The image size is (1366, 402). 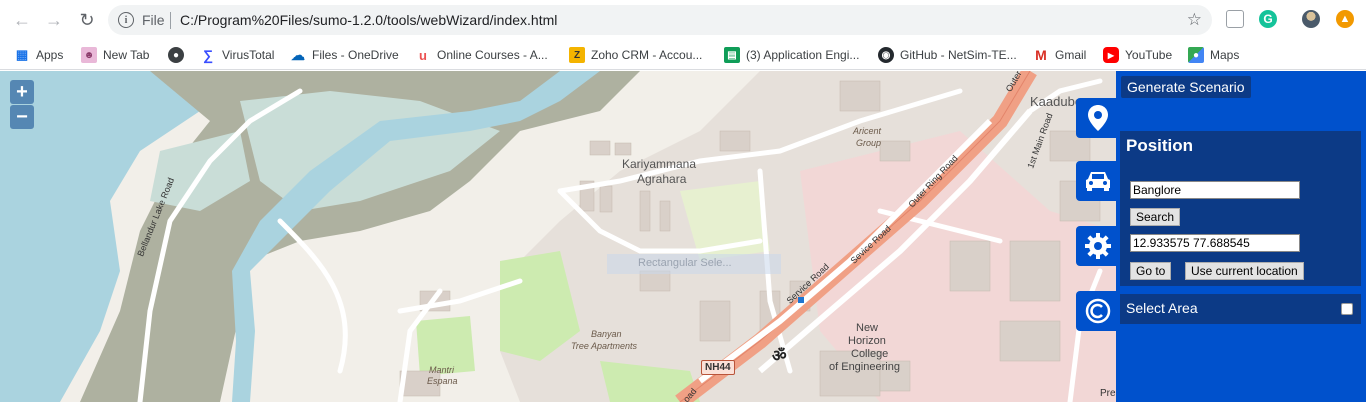 What do you see at coordinates (1111, 55) in the screenshot?
I see `youtube-icon: ▶` at bounding box center [1111, 55].